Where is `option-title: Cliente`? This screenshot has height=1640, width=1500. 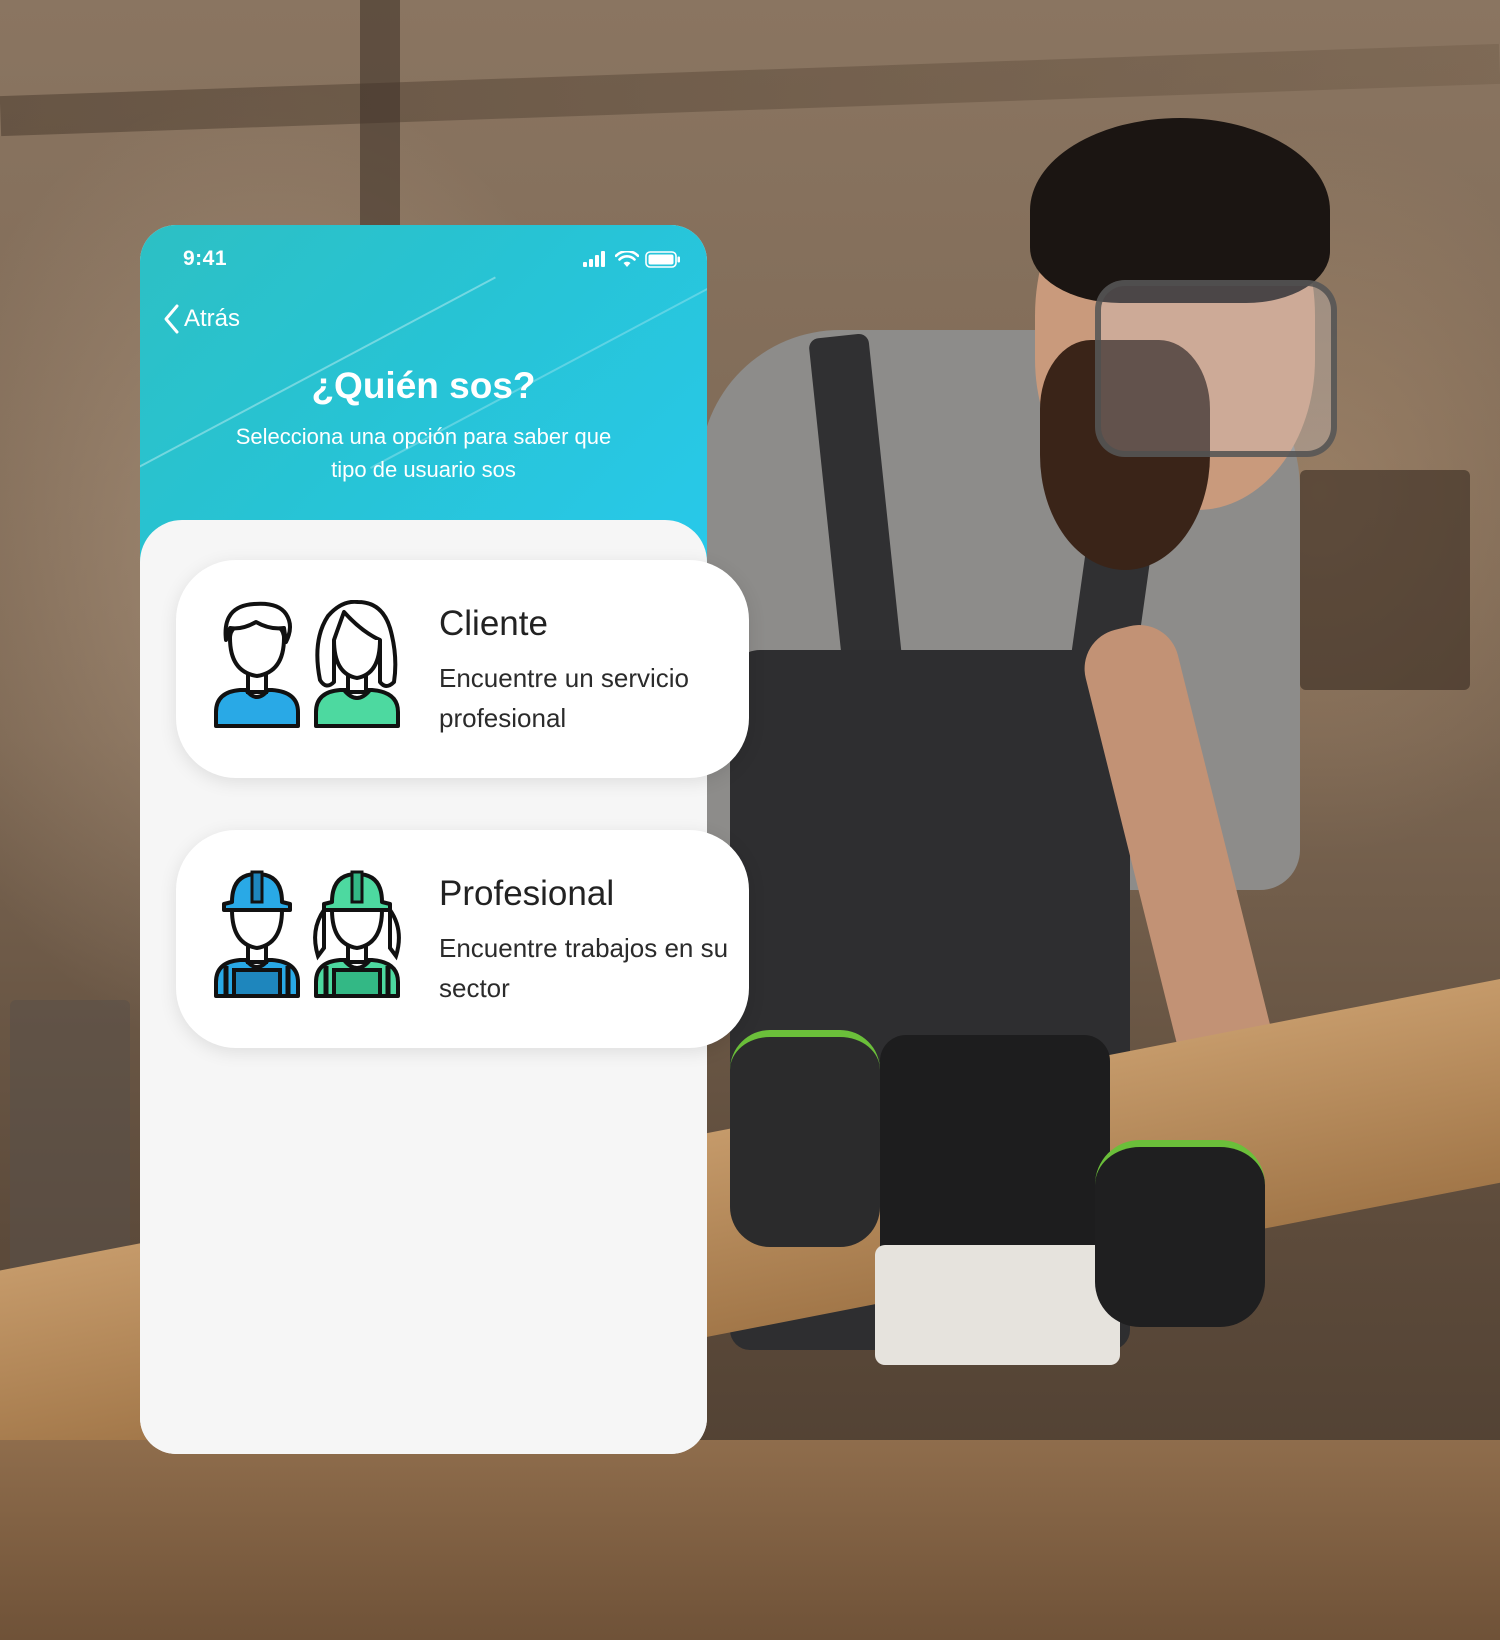
option-title: Cliente is located at coordinates (493, 623).